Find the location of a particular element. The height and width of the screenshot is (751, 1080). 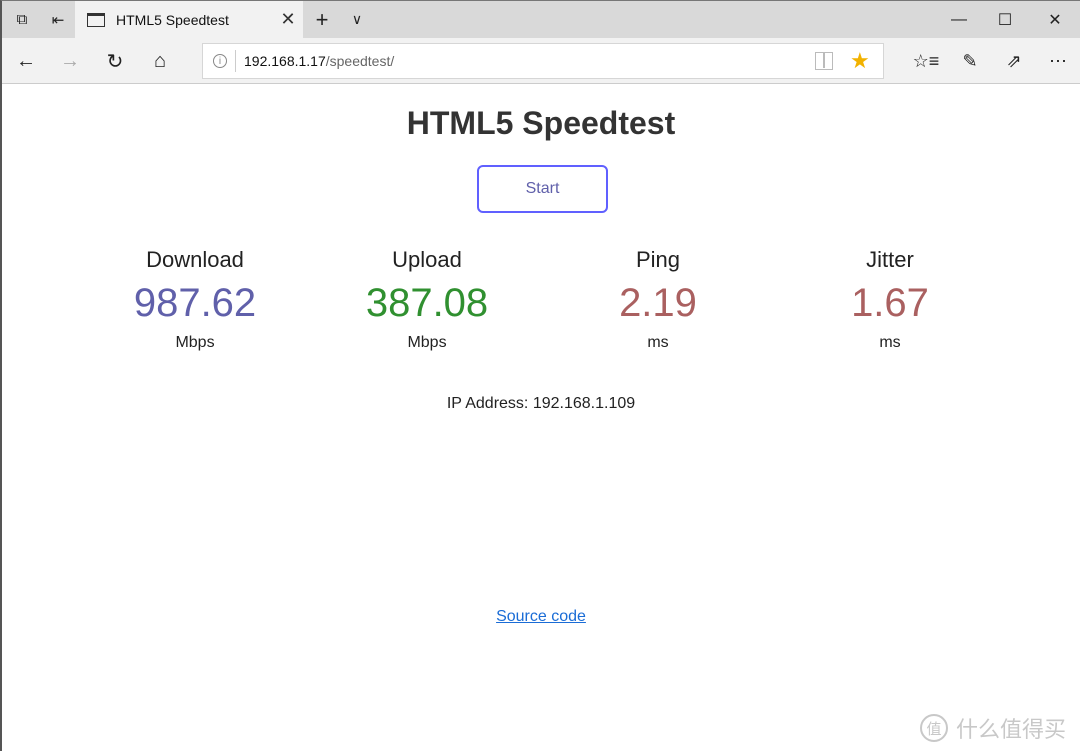

metric-label: Download is located at coordinates (195, 259).